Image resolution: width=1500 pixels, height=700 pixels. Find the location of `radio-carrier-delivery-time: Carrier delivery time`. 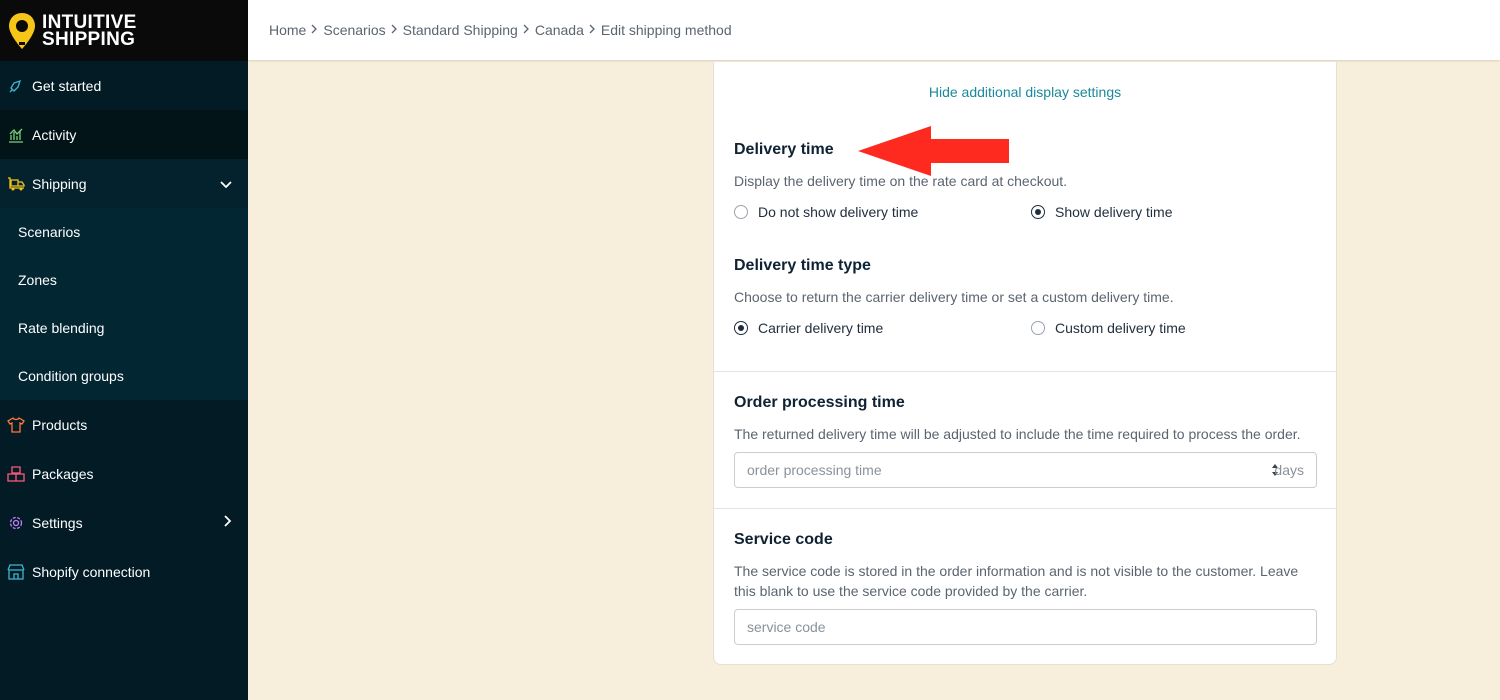

radio-carrier-delivery-time: Carrier delivery time is located at coordinates (808, 328).